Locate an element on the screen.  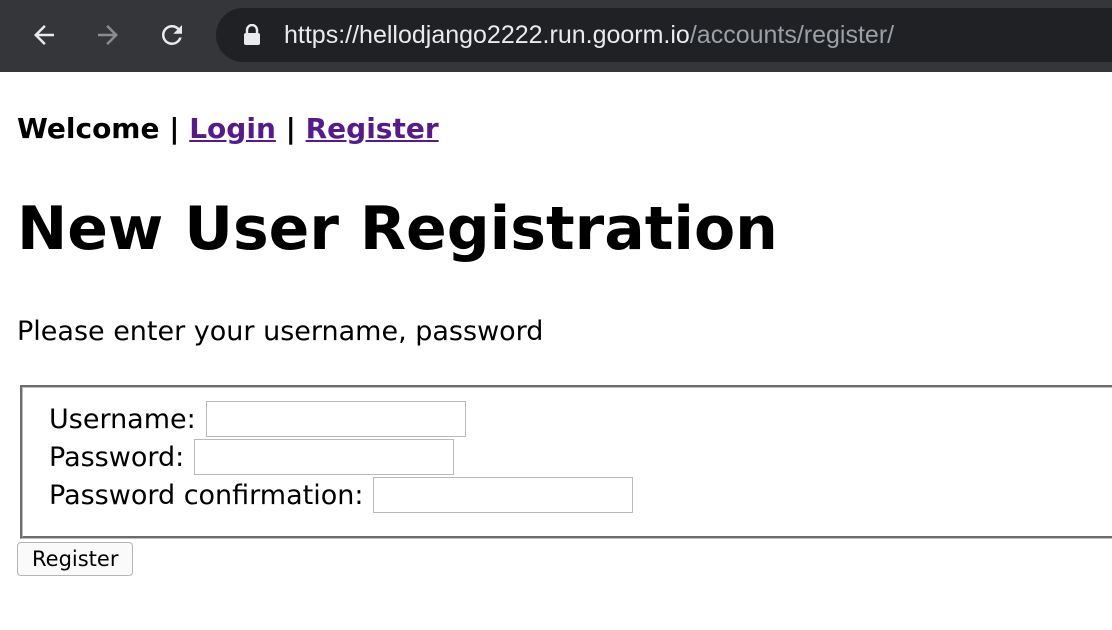
register-button: Register is located at coordinates (75, 559).